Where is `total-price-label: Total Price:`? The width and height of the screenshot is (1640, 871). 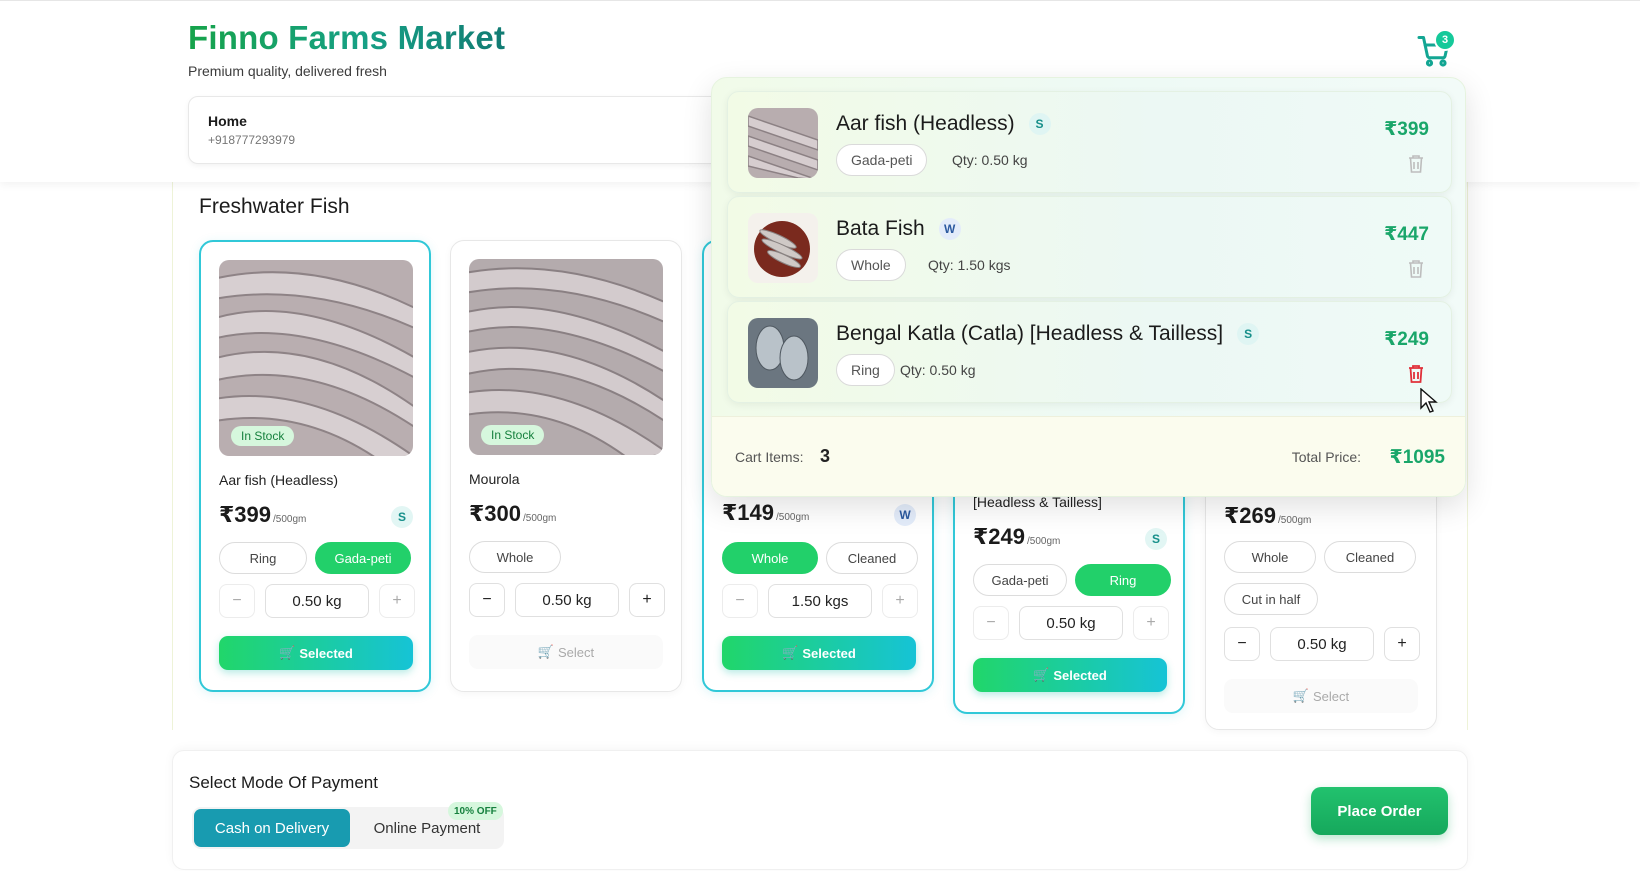 total-price-label: Total Price: is located at coordinates (1326, 457).